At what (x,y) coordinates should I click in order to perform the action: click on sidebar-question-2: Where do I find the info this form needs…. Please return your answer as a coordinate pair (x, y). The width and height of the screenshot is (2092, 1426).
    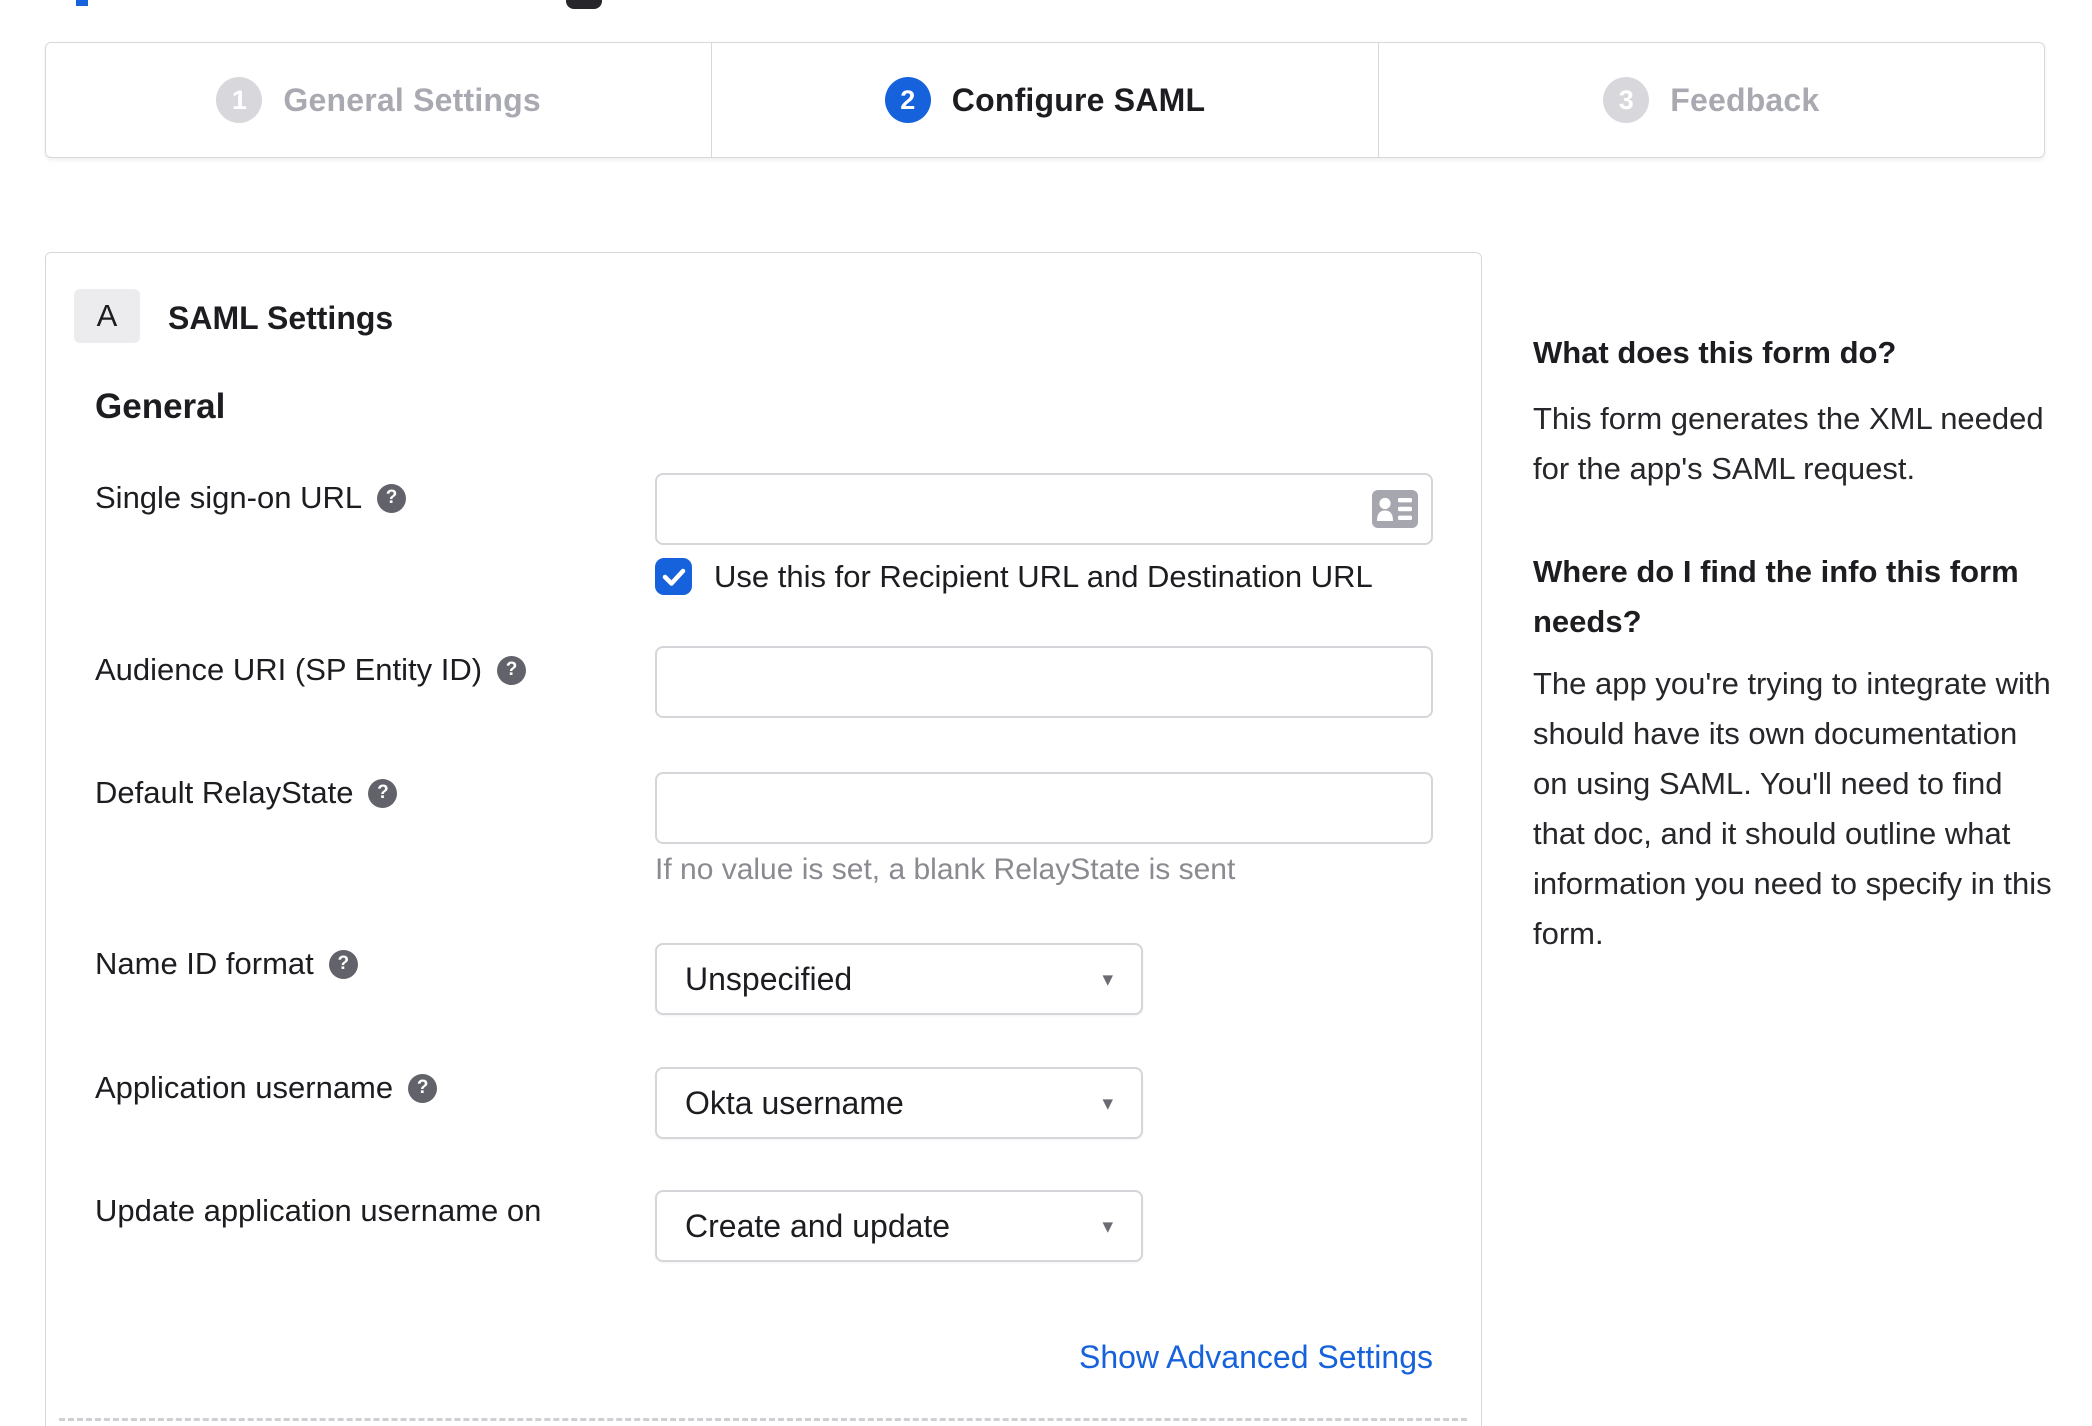
    Looking at the image, I should click on (1776, 596).